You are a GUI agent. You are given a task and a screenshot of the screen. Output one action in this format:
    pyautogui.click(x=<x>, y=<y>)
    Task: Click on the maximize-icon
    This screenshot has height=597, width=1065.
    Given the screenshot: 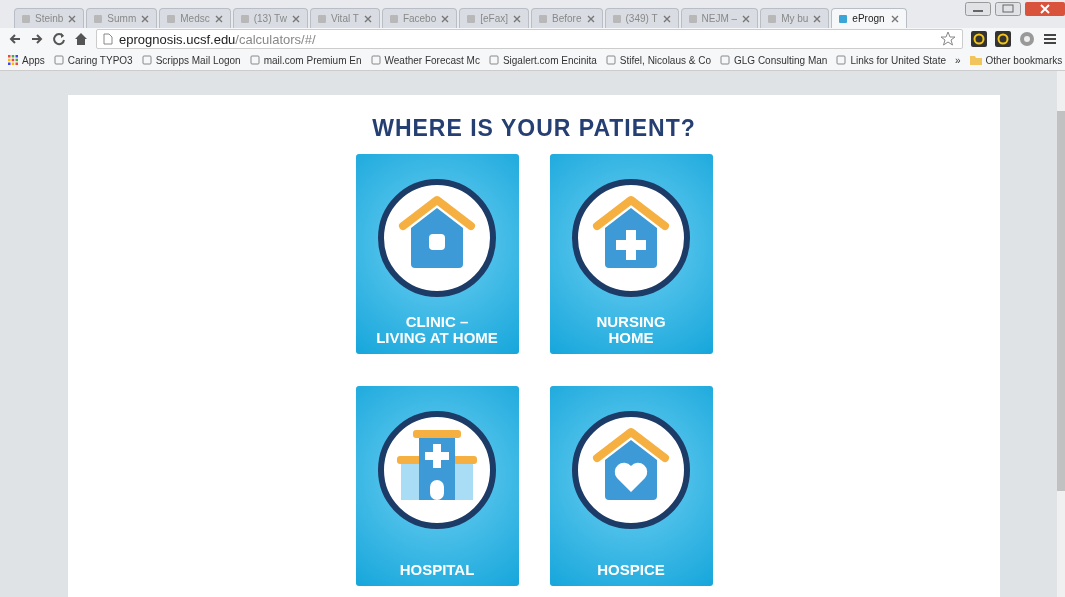 What is the action you would take?
    pyautogui.click(x=1008, y=9)
    